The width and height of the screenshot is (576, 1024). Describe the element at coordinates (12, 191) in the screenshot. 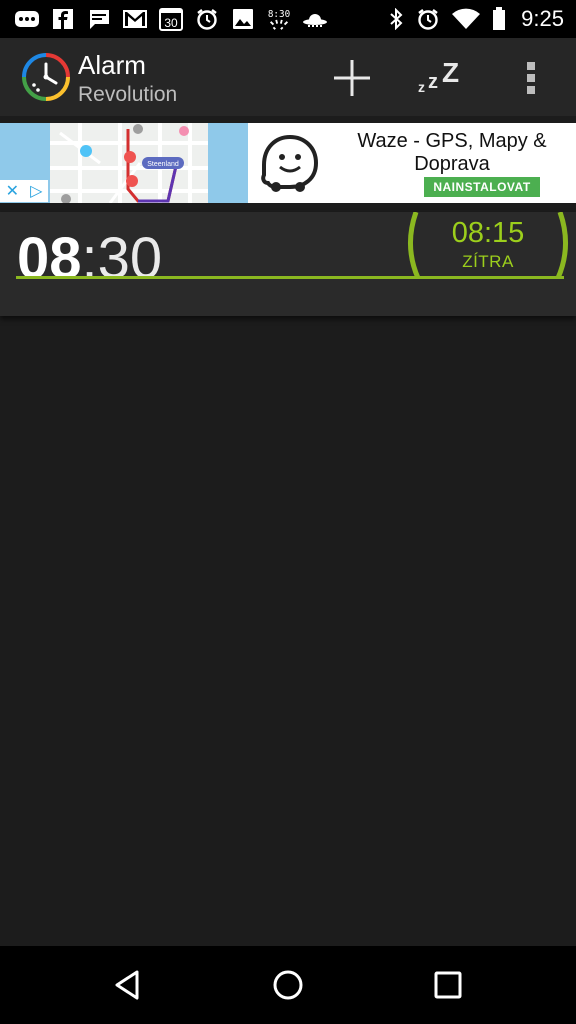

I see `close-icon: ✕` at that location.